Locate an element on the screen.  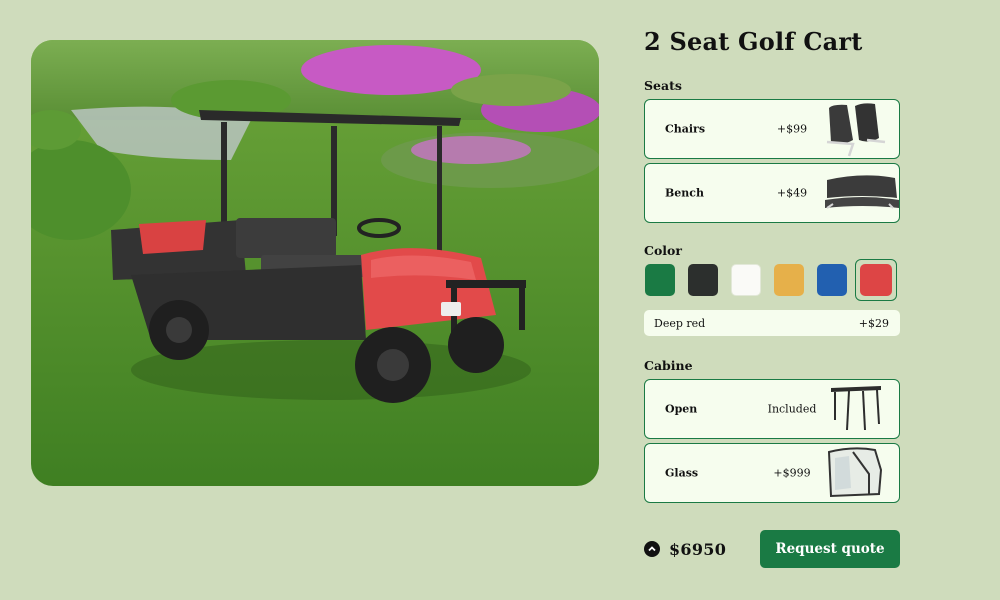
total-price: $6950 is located at coordinates (698, 549).